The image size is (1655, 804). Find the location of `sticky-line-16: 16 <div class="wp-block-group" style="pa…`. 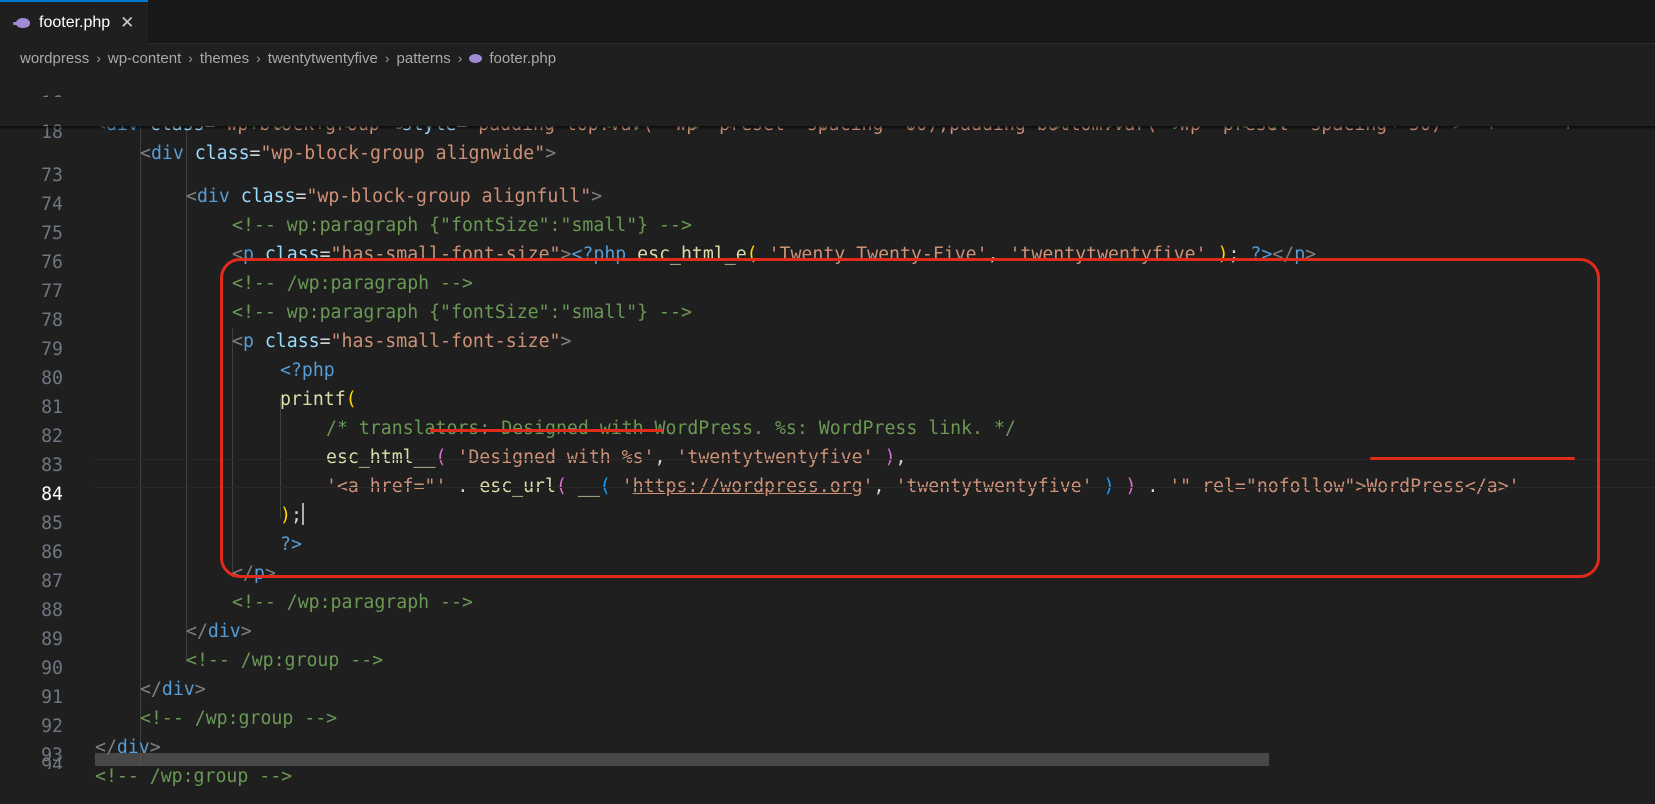

sticky-line-16: 16 <div class="wp-block-group" style="pa… is located at coordinates (827, 101).